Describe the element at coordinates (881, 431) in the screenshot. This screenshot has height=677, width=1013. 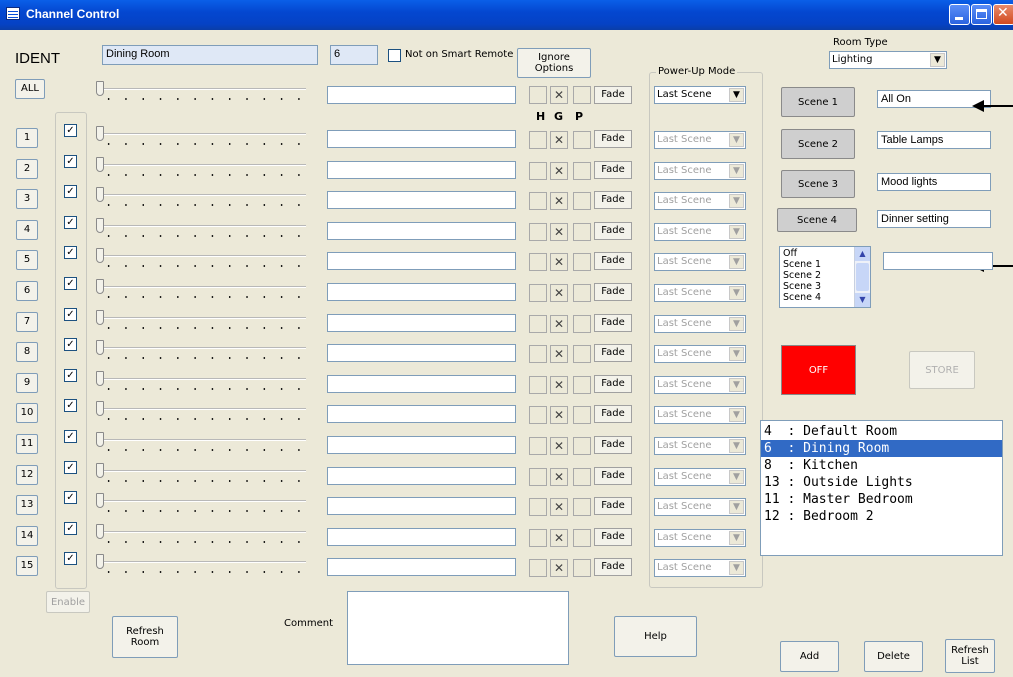
I see `room-list-item: 4 : Default Room` at that location.